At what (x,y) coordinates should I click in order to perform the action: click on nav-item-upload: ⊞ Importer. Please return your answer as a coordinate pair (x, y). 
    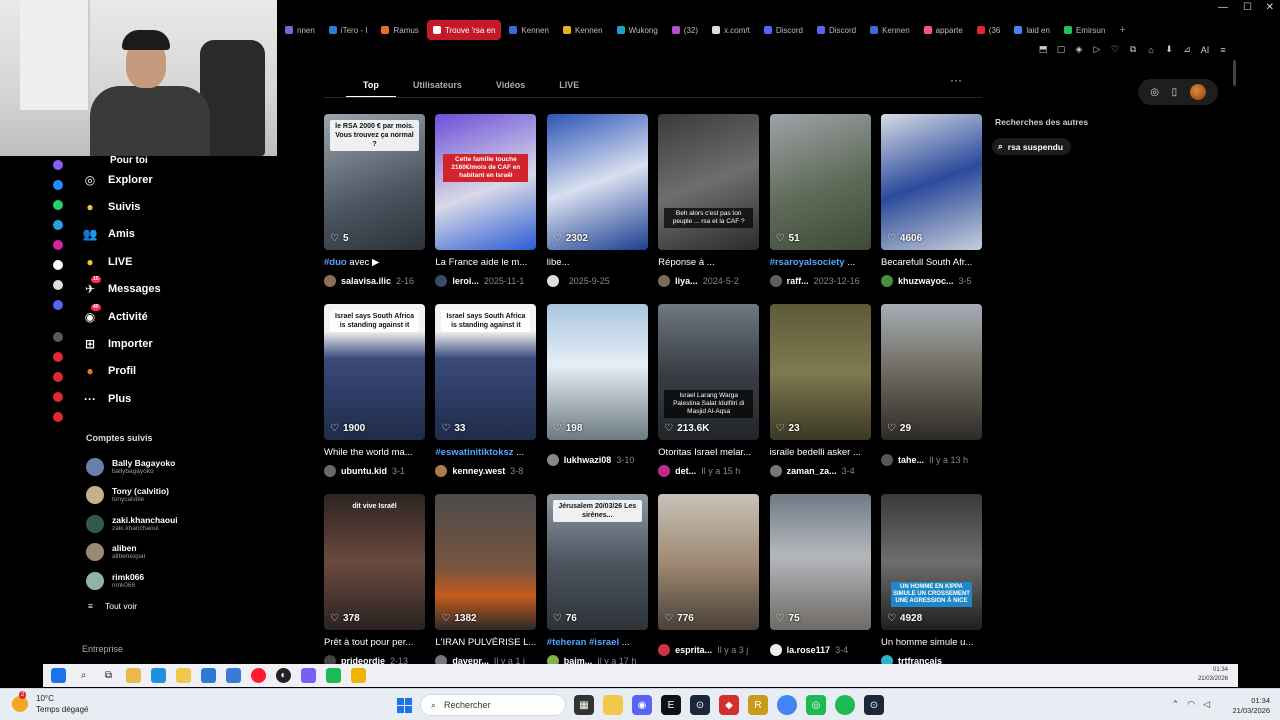
    Looking at the image, I should click on (177, 343).